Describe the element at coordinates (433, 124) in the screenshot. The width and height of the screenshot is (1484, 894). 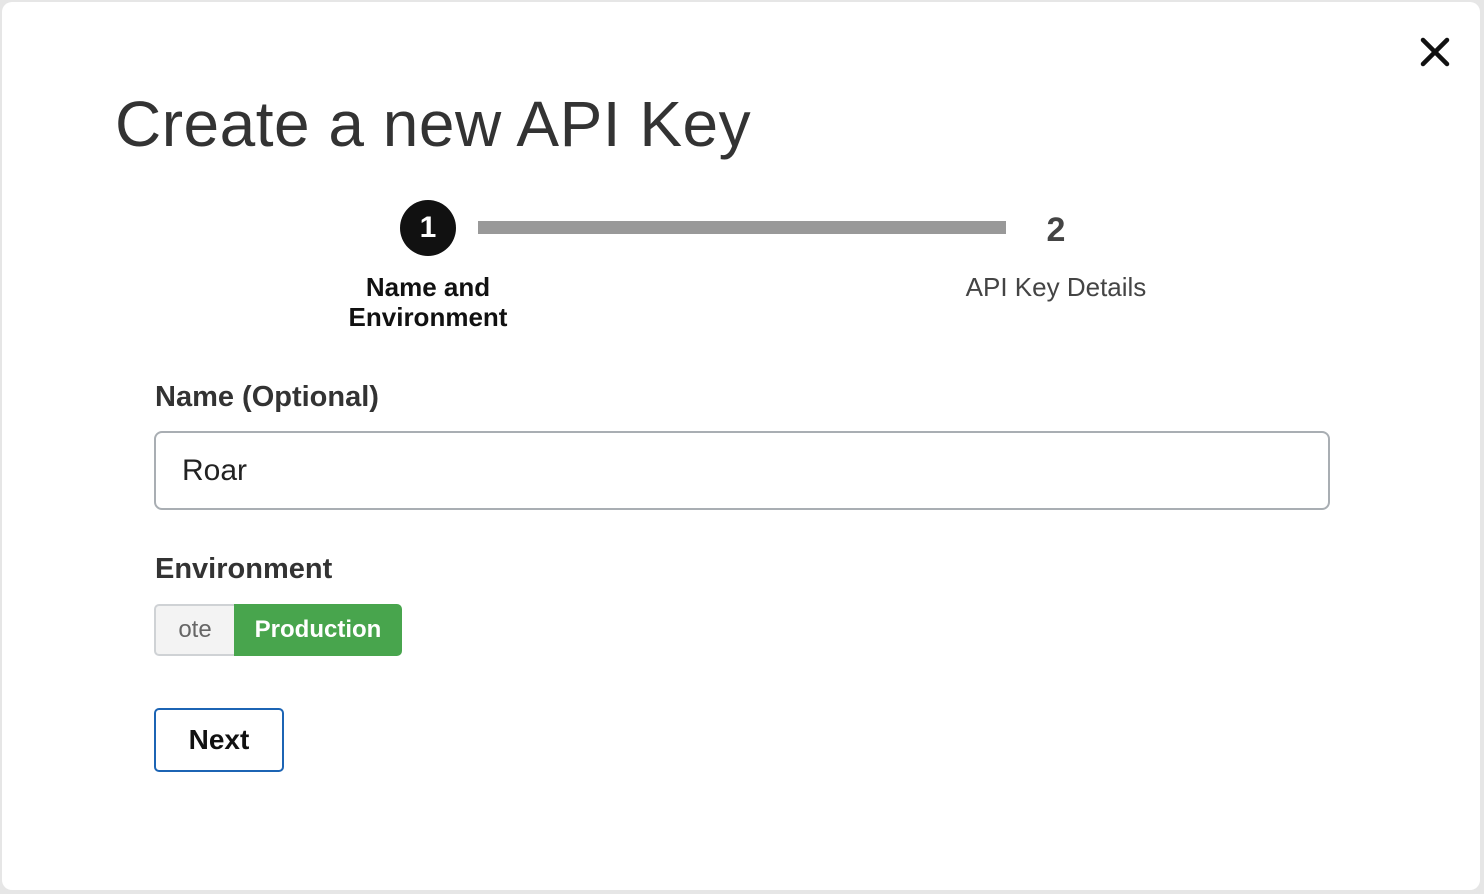
I see `modal-title: Create a new API Key` at that location.